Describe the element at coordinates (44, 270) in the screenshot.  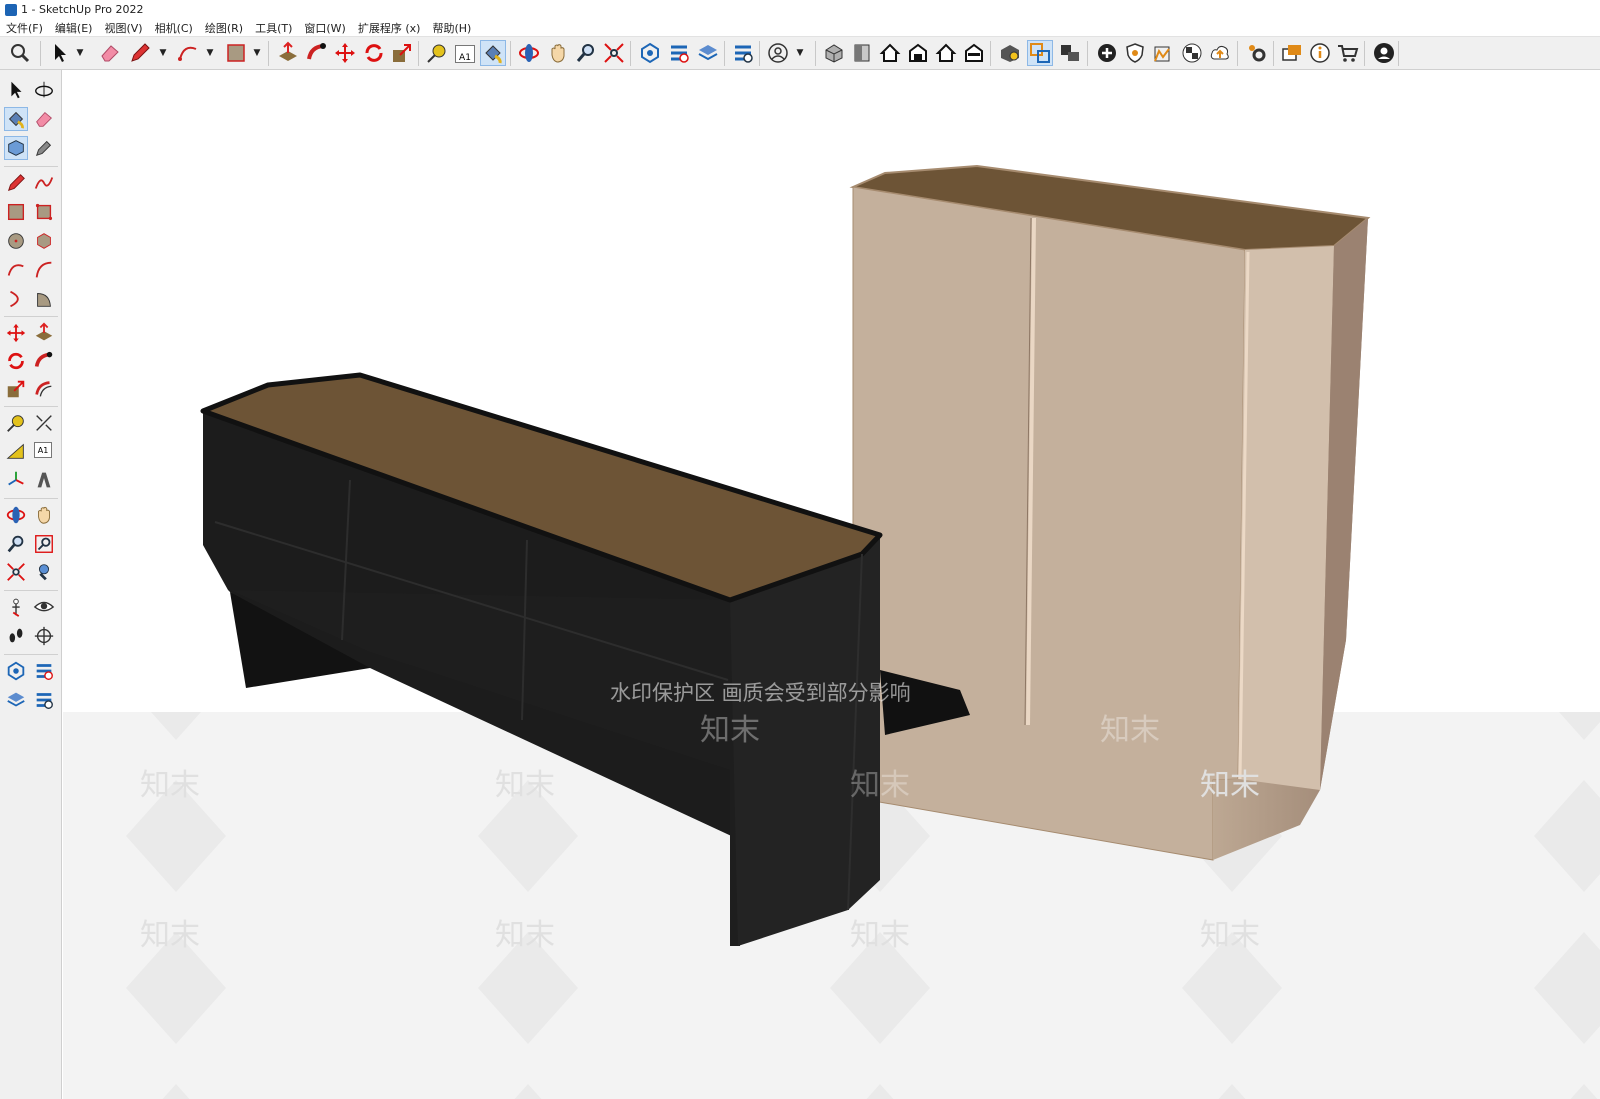
I see `two-point-arc-icon` at that location.